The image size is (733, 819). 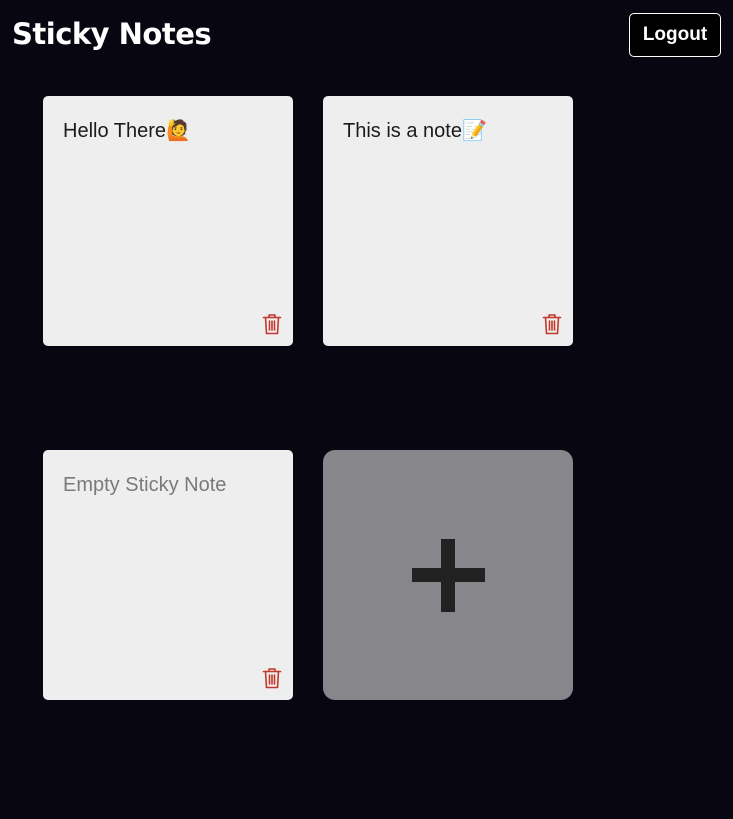 I want to click on app-header: Sticky Notes Logout, so click(x=366, y=35).